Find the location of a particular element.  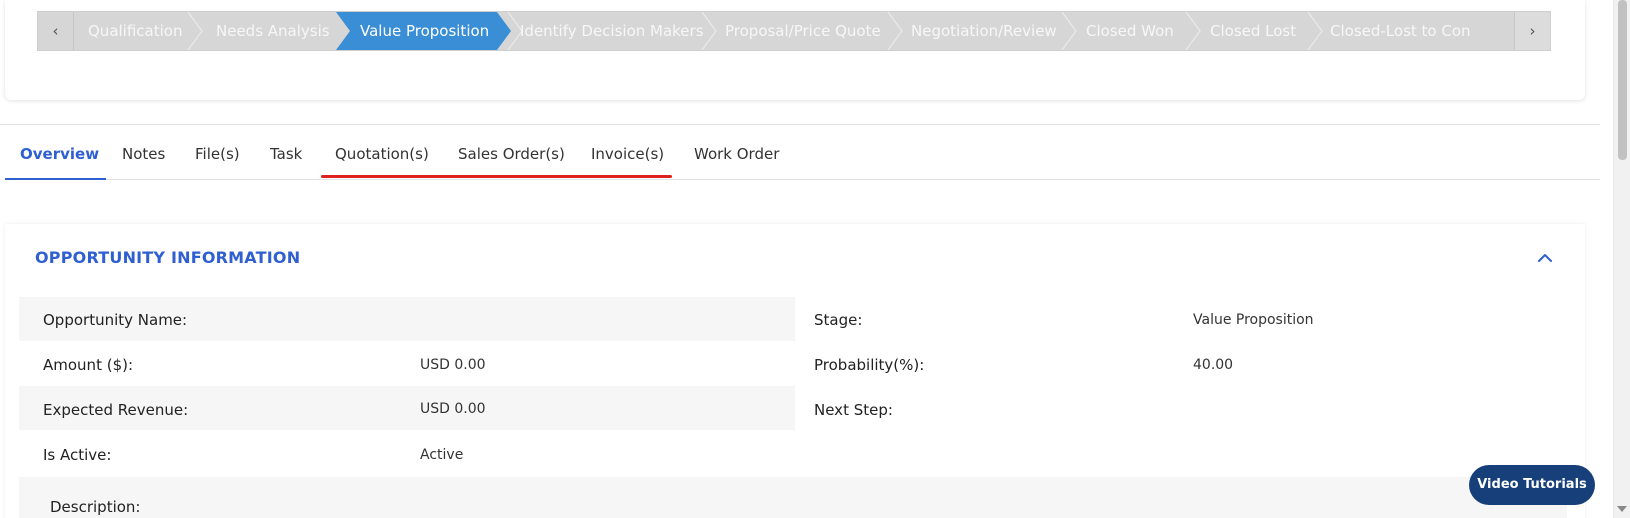

step-value-proposition: Value Proposition is located at coordinates (424, 31).